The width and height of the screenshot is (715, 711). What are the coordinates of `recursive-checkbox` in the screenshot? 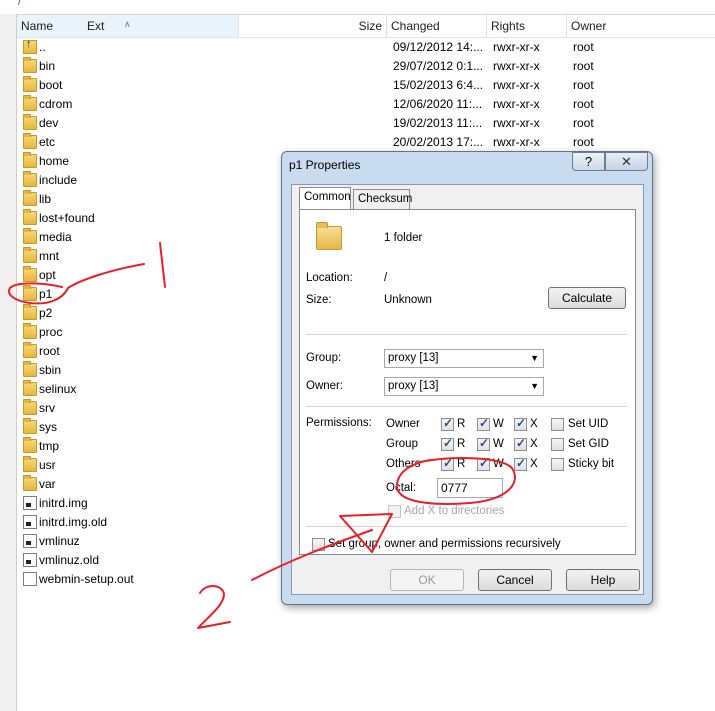 It's located at (318, 544).